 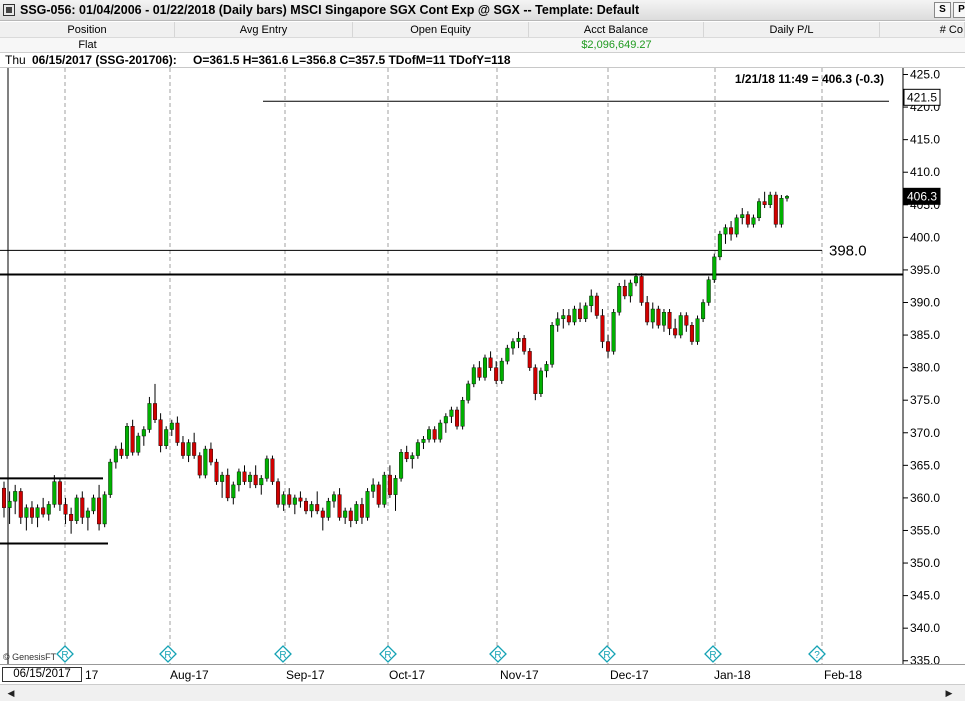 I want to click on x-label: 17, so click(x=92, y=675).